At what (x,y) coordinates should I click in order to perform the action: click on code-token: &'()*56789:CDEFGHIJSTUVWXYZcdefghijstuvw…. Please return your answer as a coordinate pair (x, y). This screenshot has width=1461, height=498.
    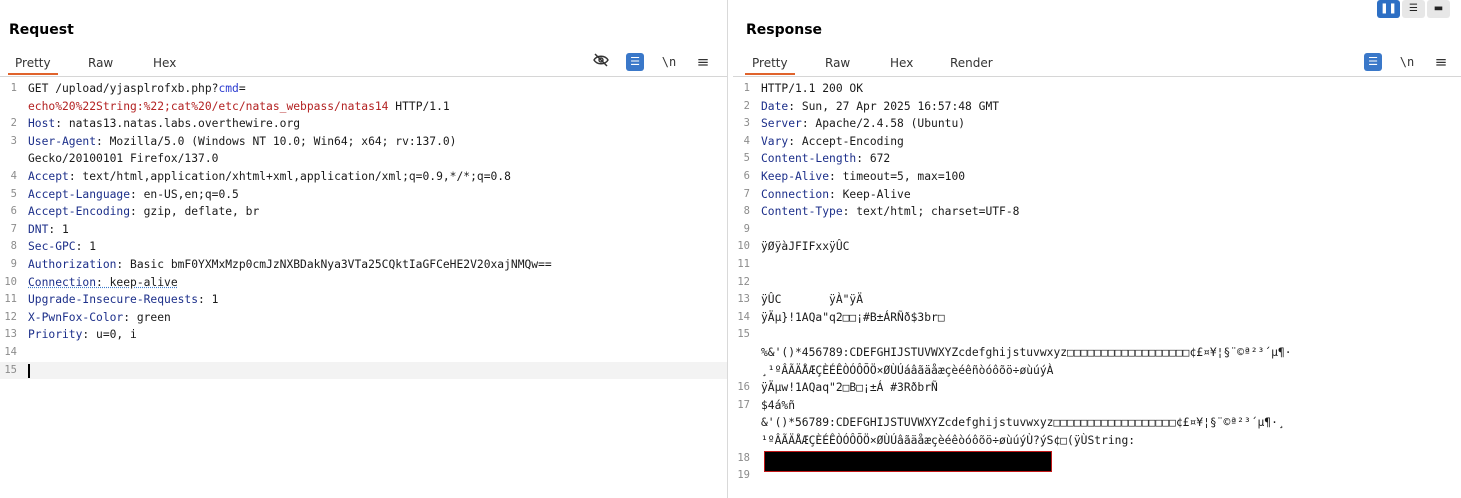
    Looking at the image, I should click on (1023, 423).